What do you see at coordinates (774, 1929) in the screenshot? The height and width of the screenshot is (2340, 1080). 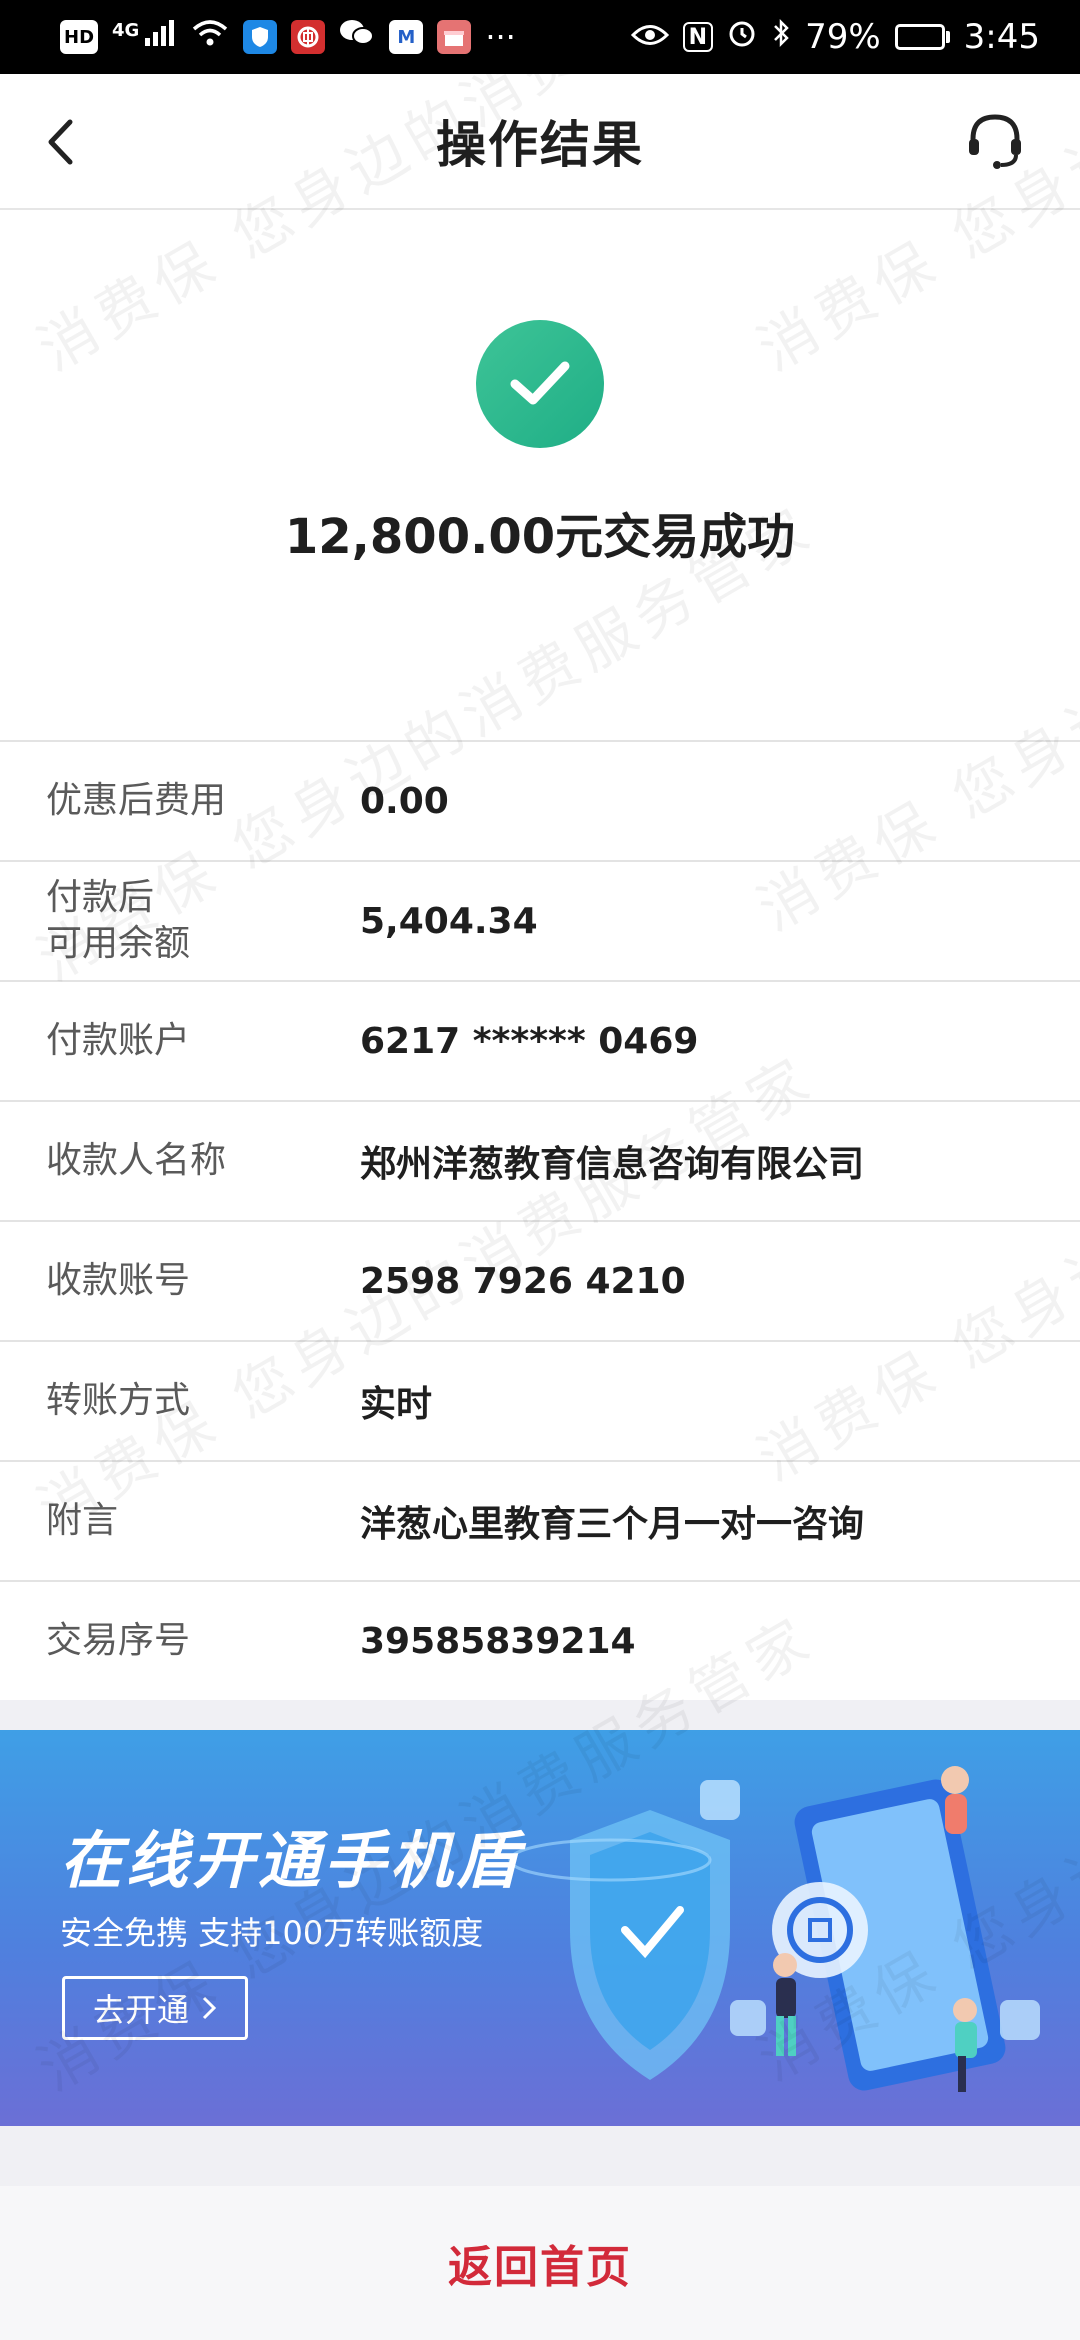 I see `shield-phone-illustration` at bounding box center [774, 1929].